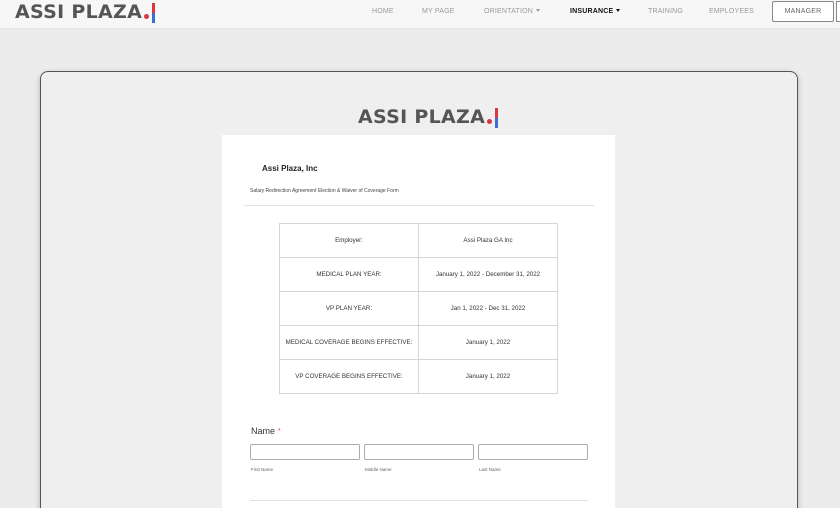 The height and width of the screenshot is (508, 840). Describe the element at coordinates (279, 431) in the screenshot. I see `required-marker: *` at that location.